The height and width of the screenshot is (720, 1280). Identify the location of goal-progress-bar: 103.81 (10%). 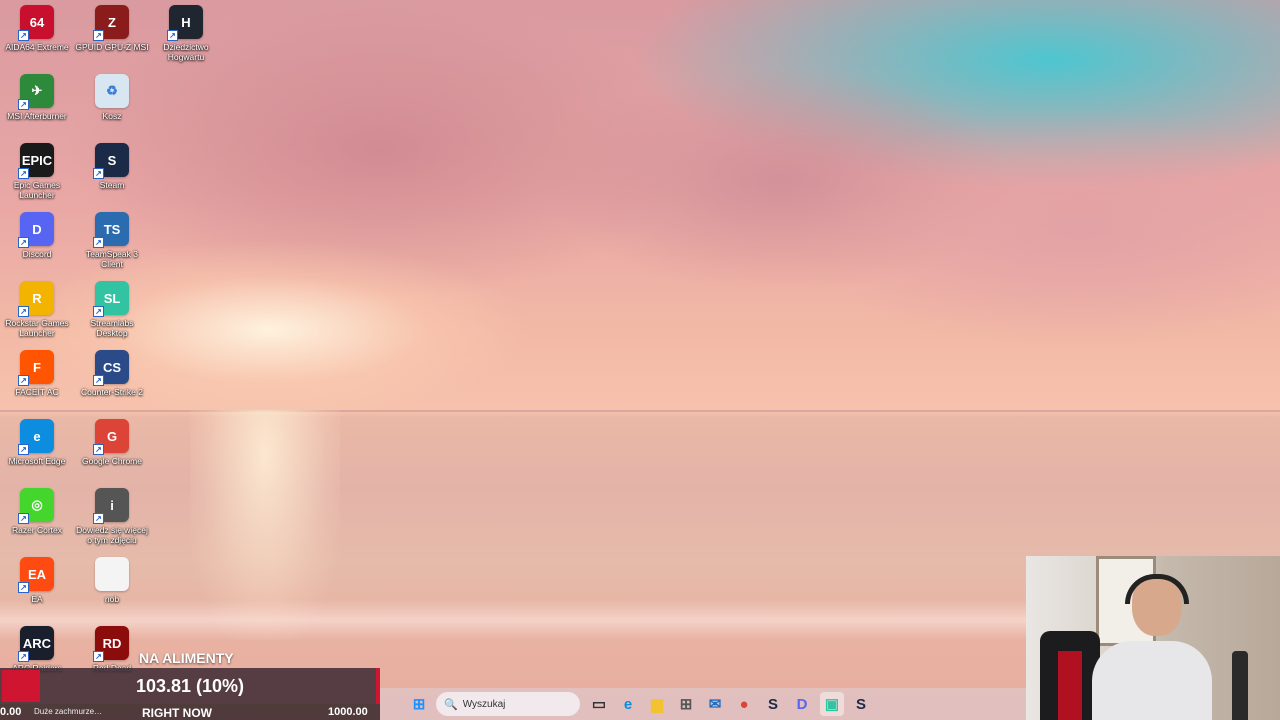
(190, 686).